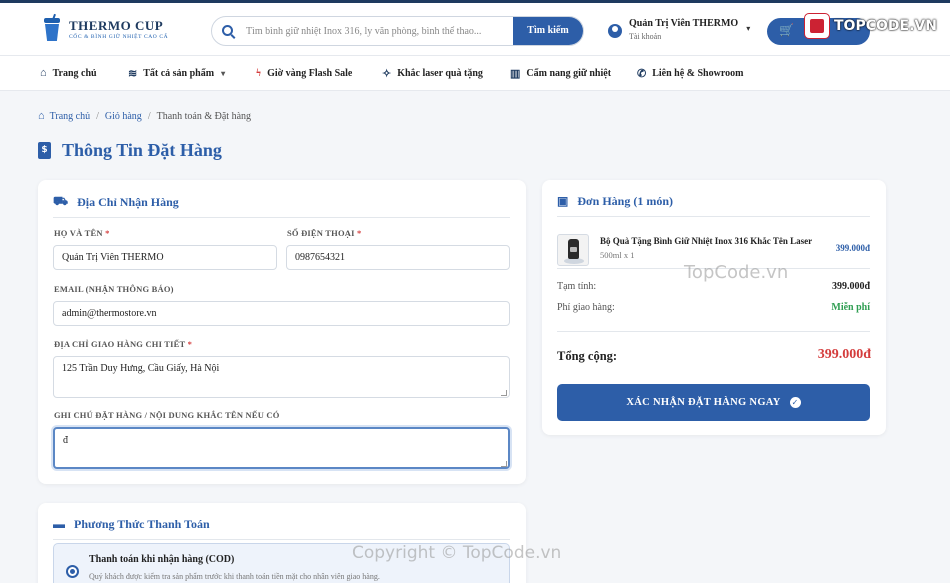 The height and width of the screenshot is (583, 950). What do you see at coordinates (587, 356) in the screenshot?
I see `total-label: Tổng cộng:` at bounding box center [587, 356].